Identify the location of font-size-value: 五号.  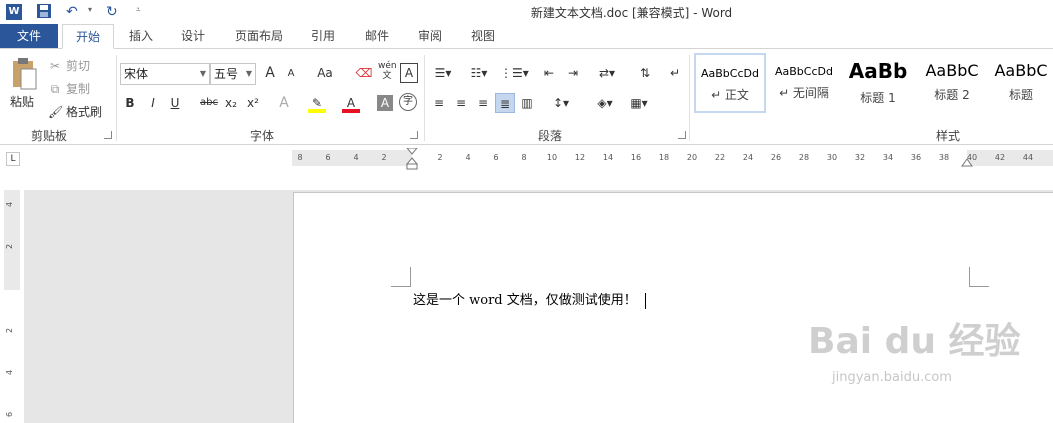
(226, 74).